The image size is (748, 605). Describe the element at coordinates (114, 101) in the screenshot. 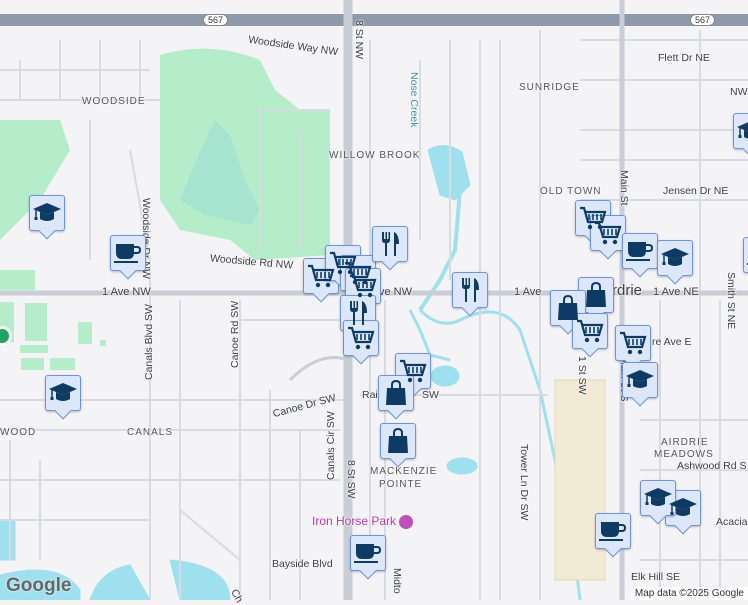

I see `area-label-woodside: WOODSIDE` at that location.